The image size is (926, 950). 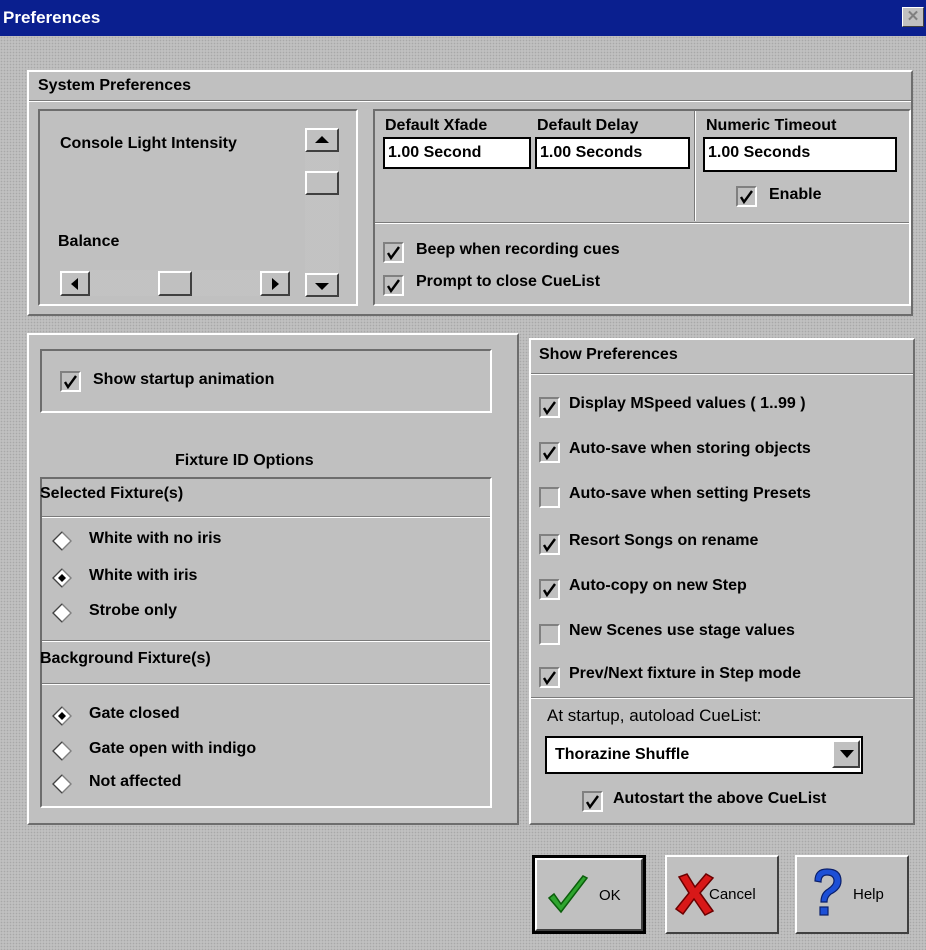 I want to click on system-preferences-title: System Preferences, so click(x=114, y=85).